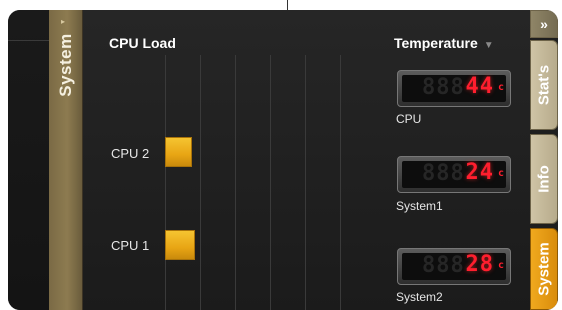 This screenshot has height=310, width=562. I want to click on tab-system: System, so click(544, 269).